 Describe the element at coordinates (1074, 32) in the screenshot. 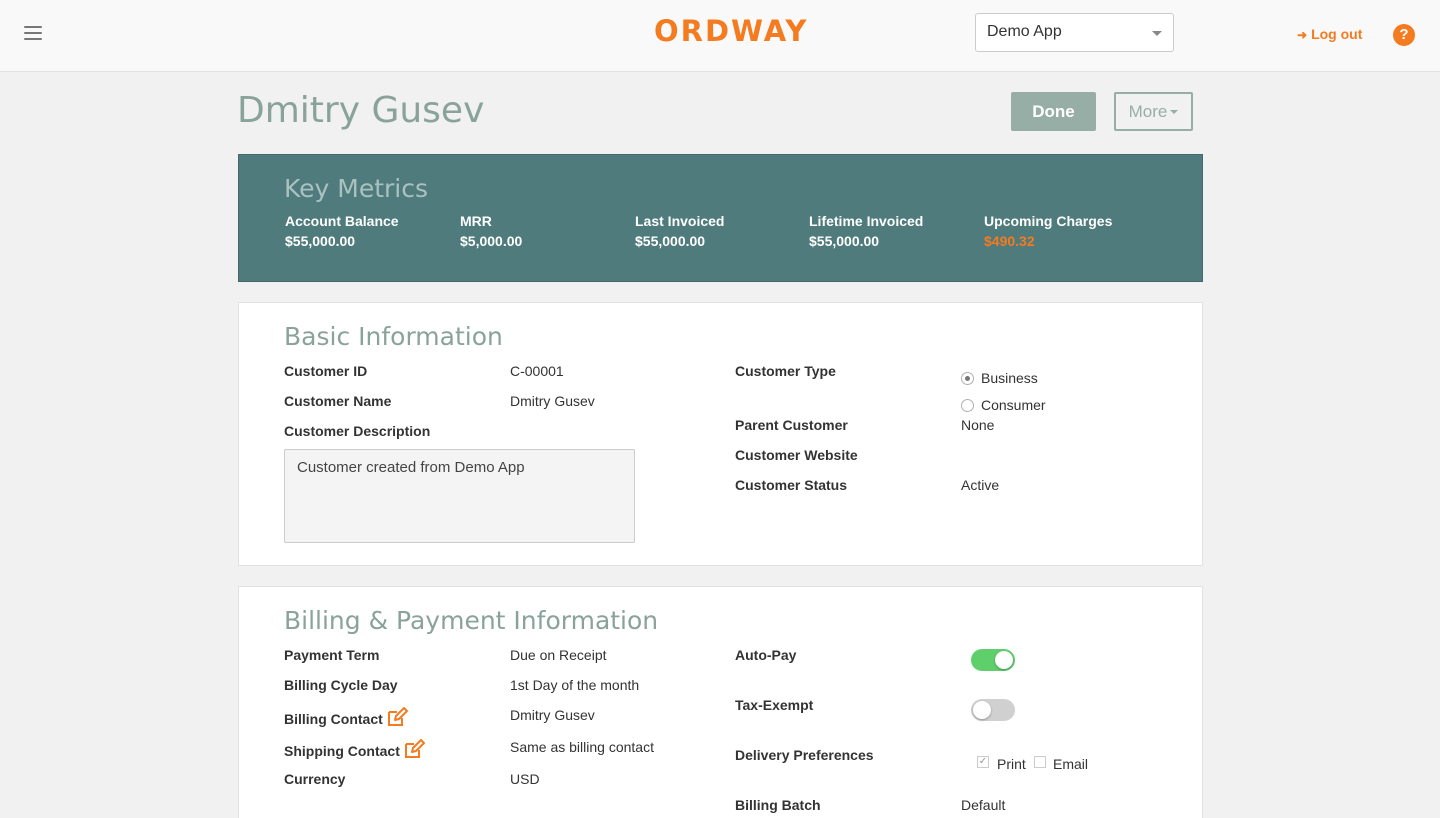

I see `app-select: Demo App` at that location.